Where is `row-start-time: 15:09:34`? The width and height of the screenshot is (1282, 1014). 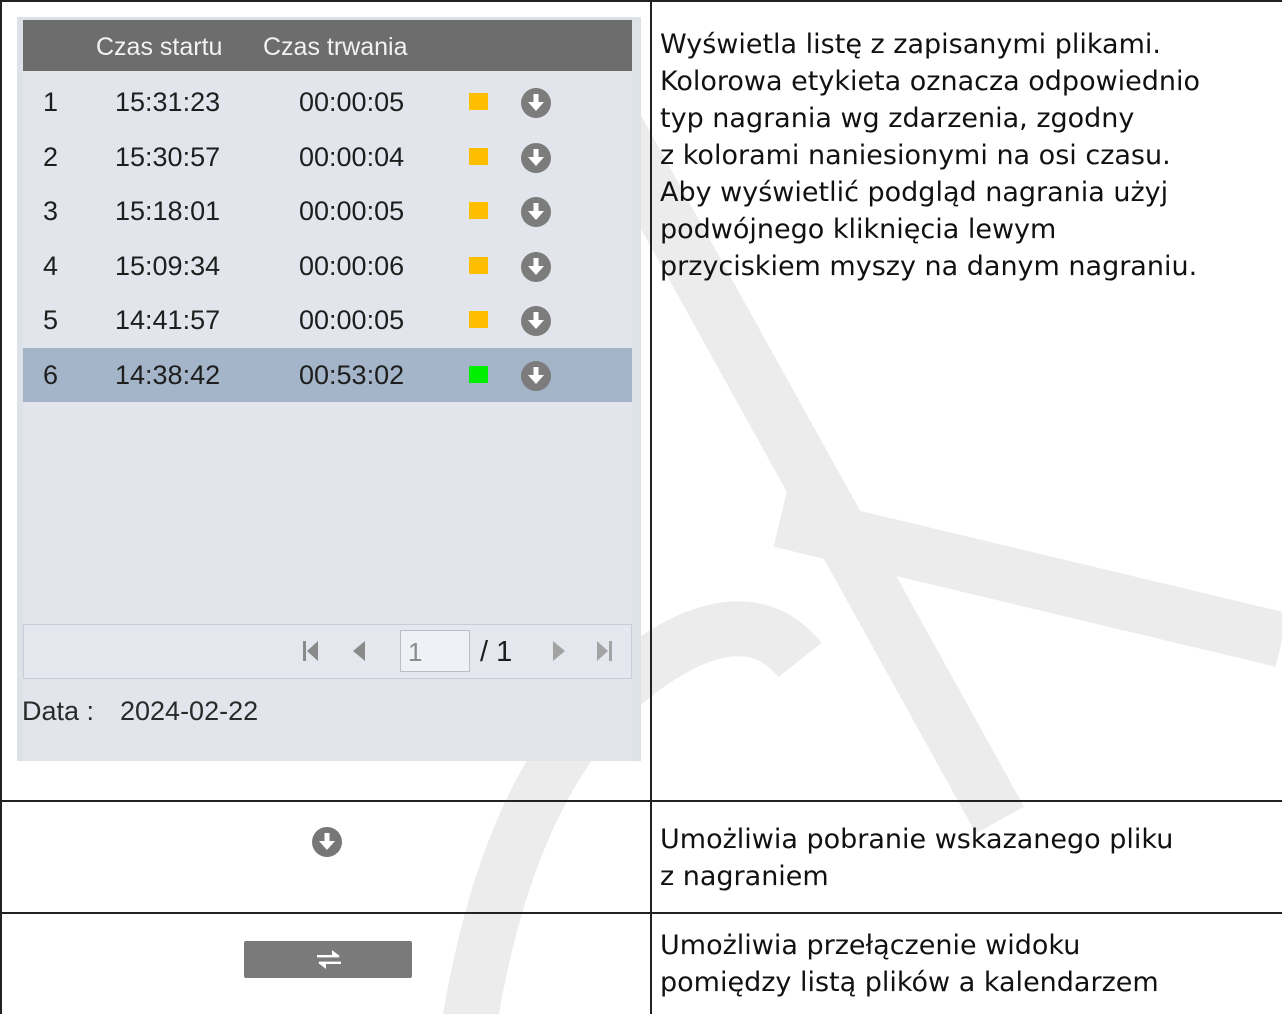 row-start-time: 15:09:34 is located at coordinates (168, 265).